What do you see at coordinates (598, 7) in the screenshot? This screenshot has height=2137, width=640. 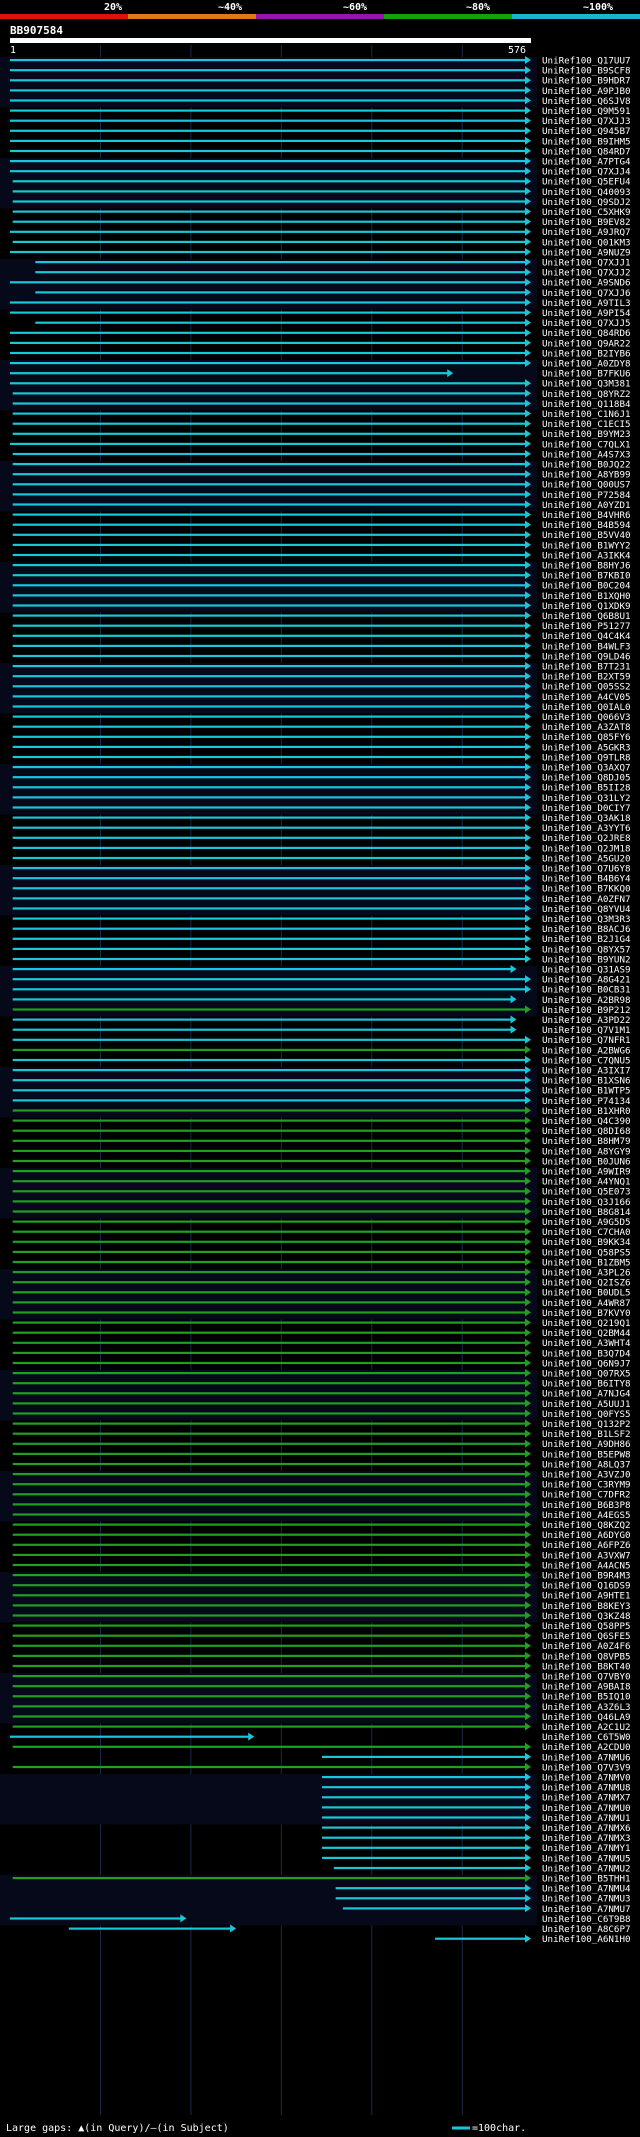 I see `scale-label: ~100%` at bounding box center [598, 7].